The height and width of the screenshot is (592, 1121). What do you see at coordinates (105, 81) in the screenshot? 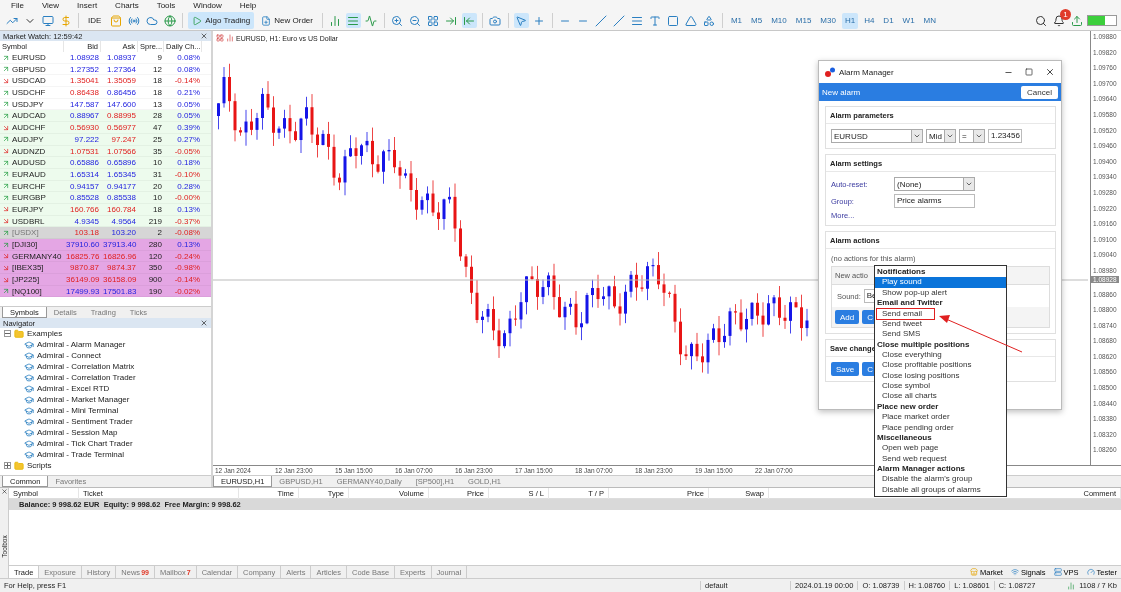
I see `symbol-row: USDCAD 1.35041 1.35059 18 -0.14%` at bounding box center [105, 81].